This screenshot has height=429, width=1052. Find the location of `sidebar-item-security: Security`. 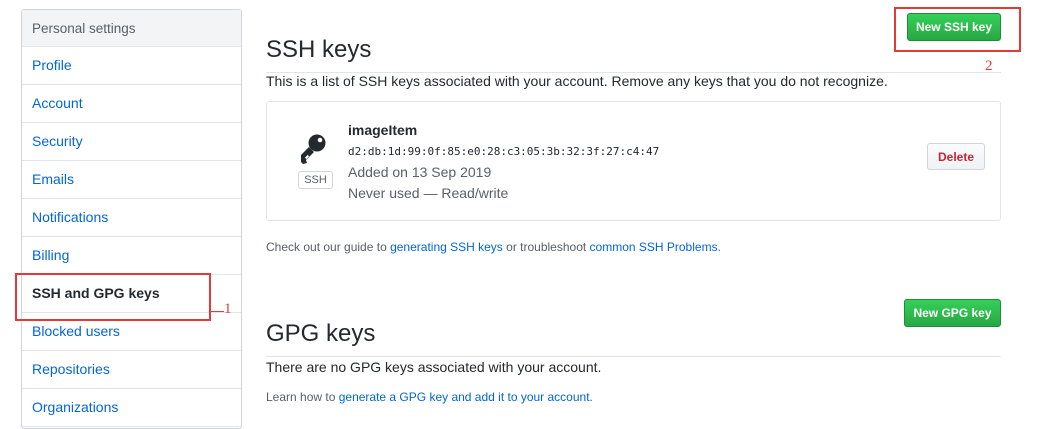

sidebar-item-security: Security is located at coordinates (131, 142).